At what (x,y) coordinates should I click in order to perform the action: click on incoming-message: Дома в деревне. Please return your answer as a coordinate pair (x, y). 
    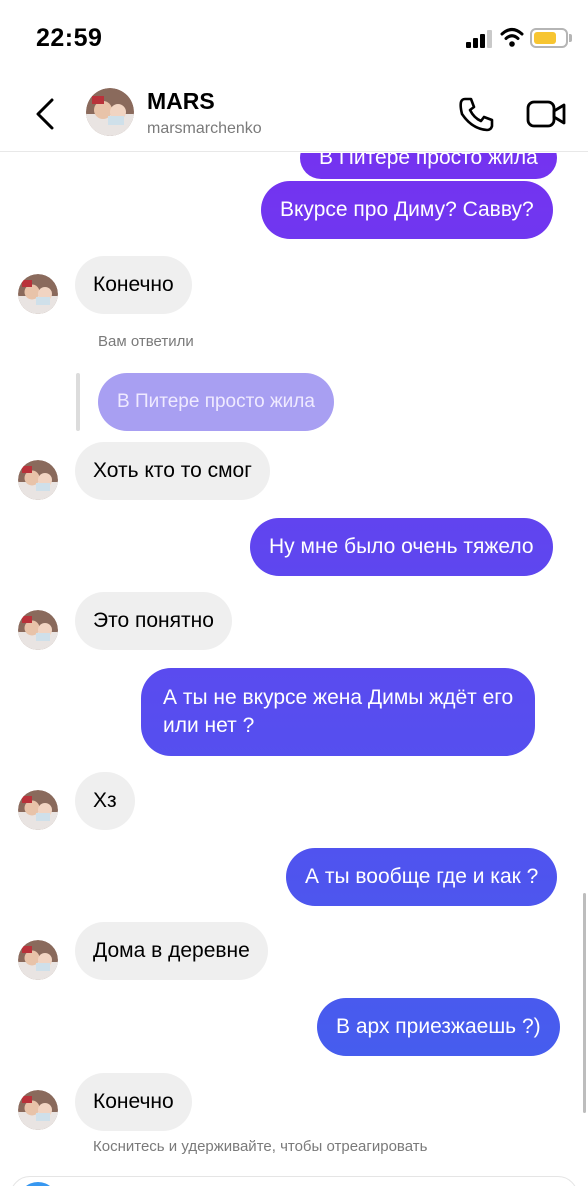
    Looking at the image, I should click on (171, 951).